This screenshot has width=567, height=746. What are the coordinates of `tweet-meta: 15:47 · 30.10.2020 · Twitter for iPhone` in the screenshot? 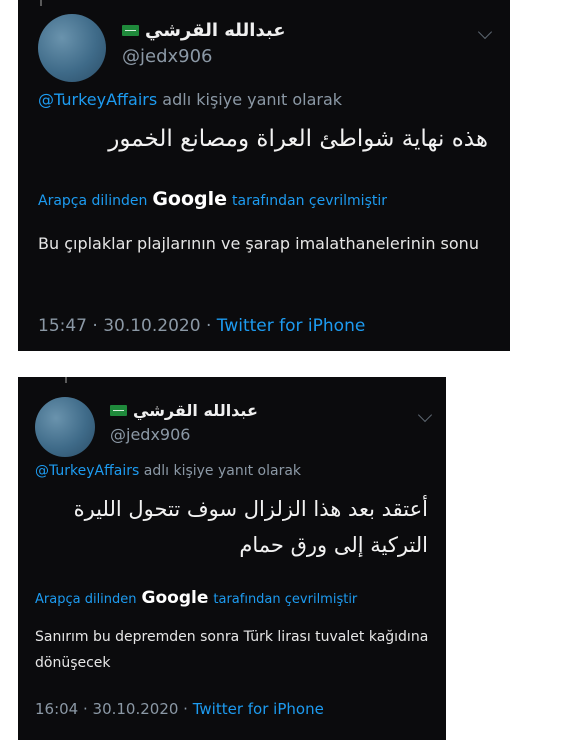 It's located at (201, 326).